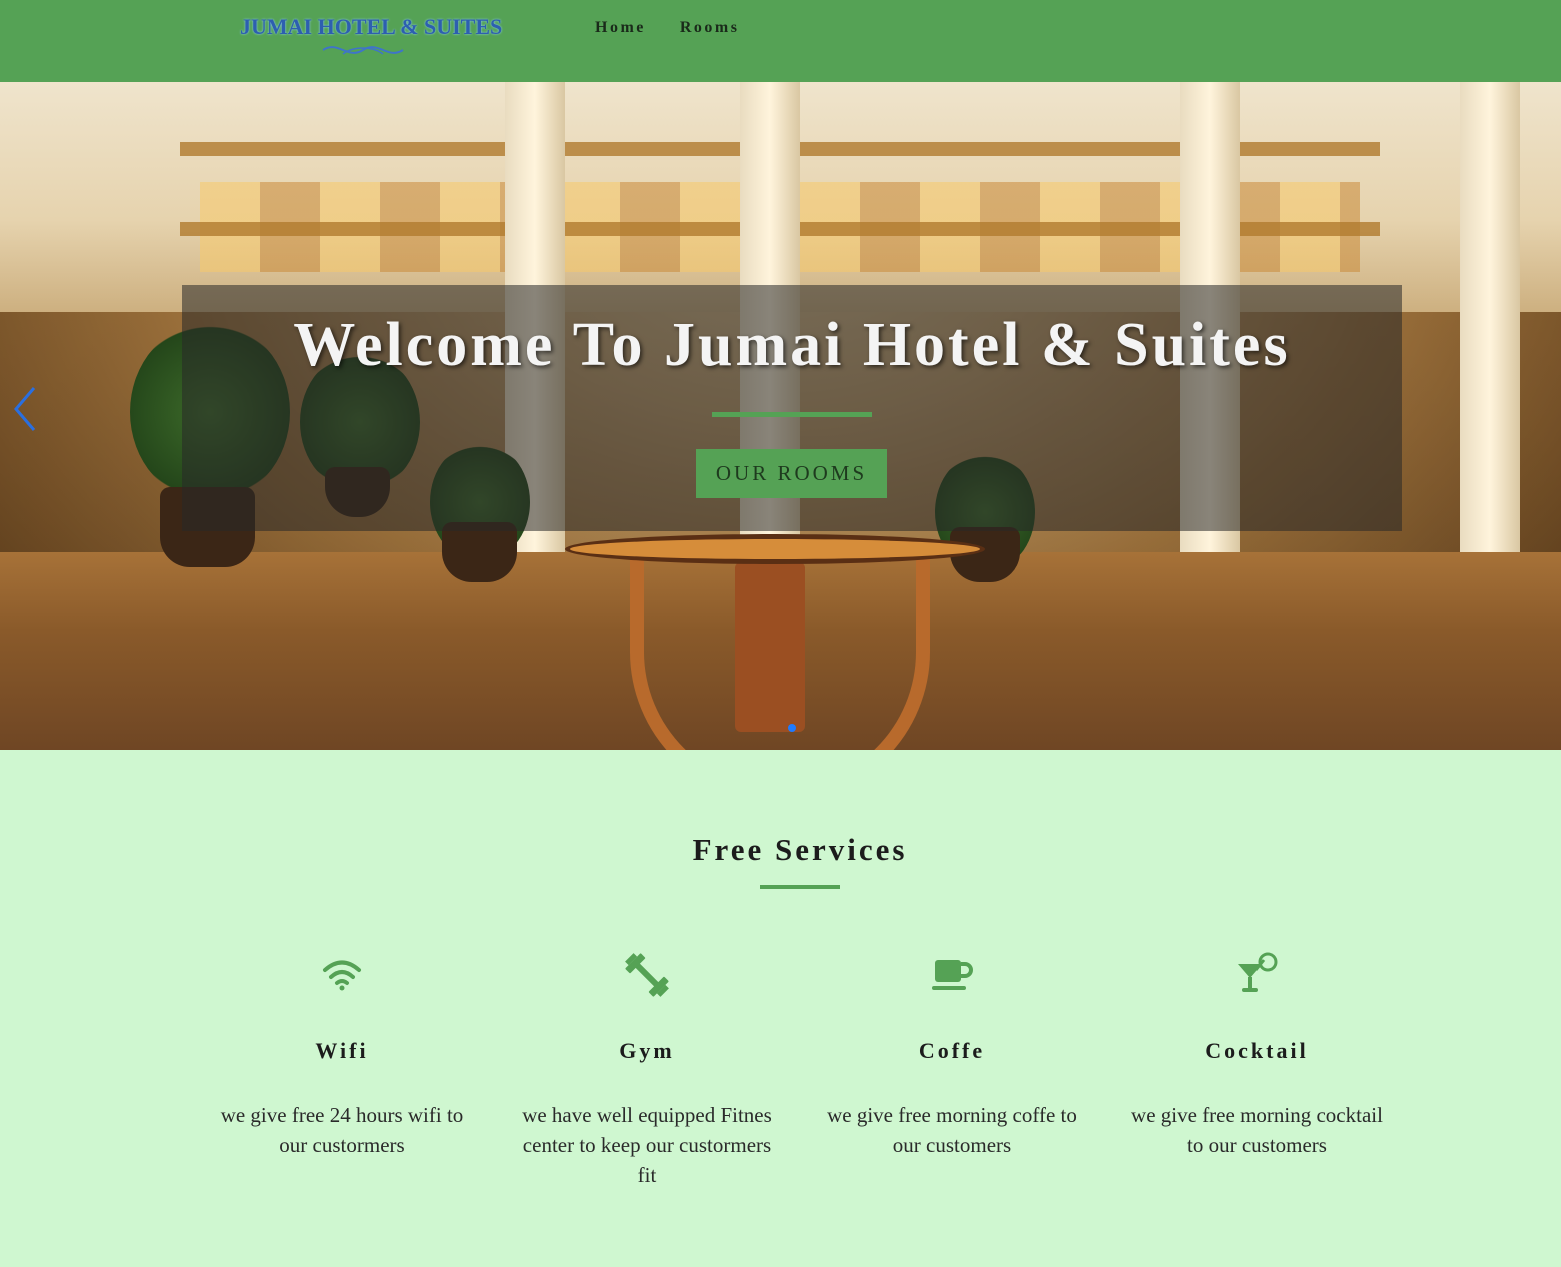 This screenshot has height=1267, width=1561. Describe the element at coordinates (800, 849) in the screenshot. I see `services-title: Free Services` at that location.